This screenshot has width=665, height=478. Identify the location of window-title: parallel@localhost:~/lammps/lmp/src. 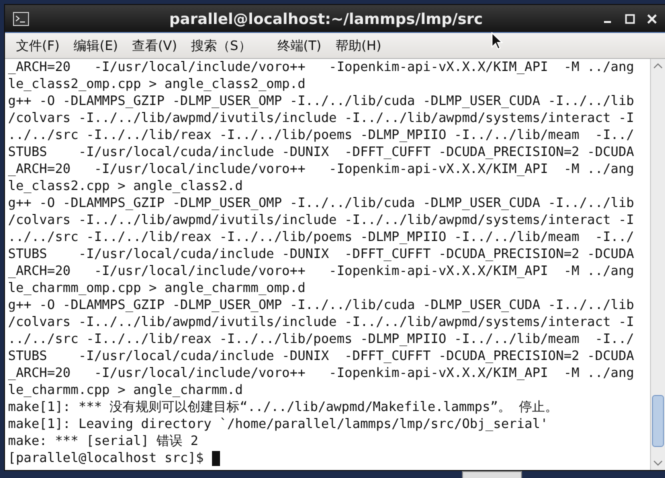
(326, 19).